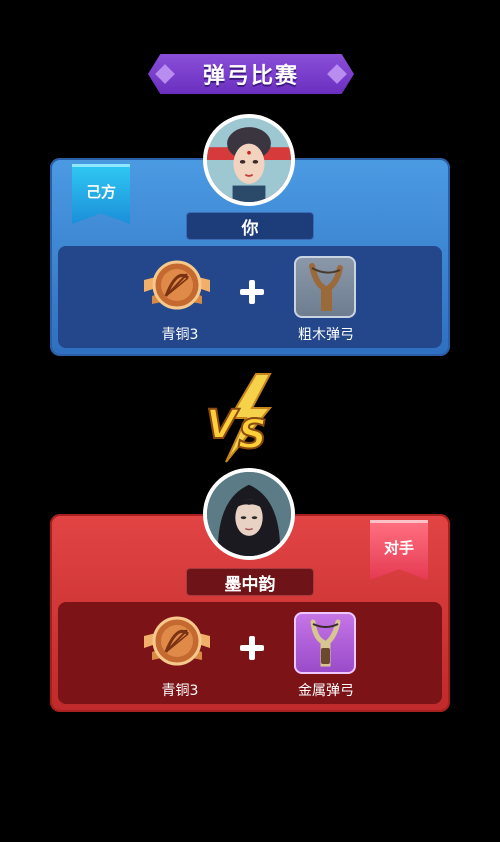 The image size is (500, 842). Describe the element at coordinates (180, 335) in the screenshot. I see `own-rank-label: 青铜3` at that location.